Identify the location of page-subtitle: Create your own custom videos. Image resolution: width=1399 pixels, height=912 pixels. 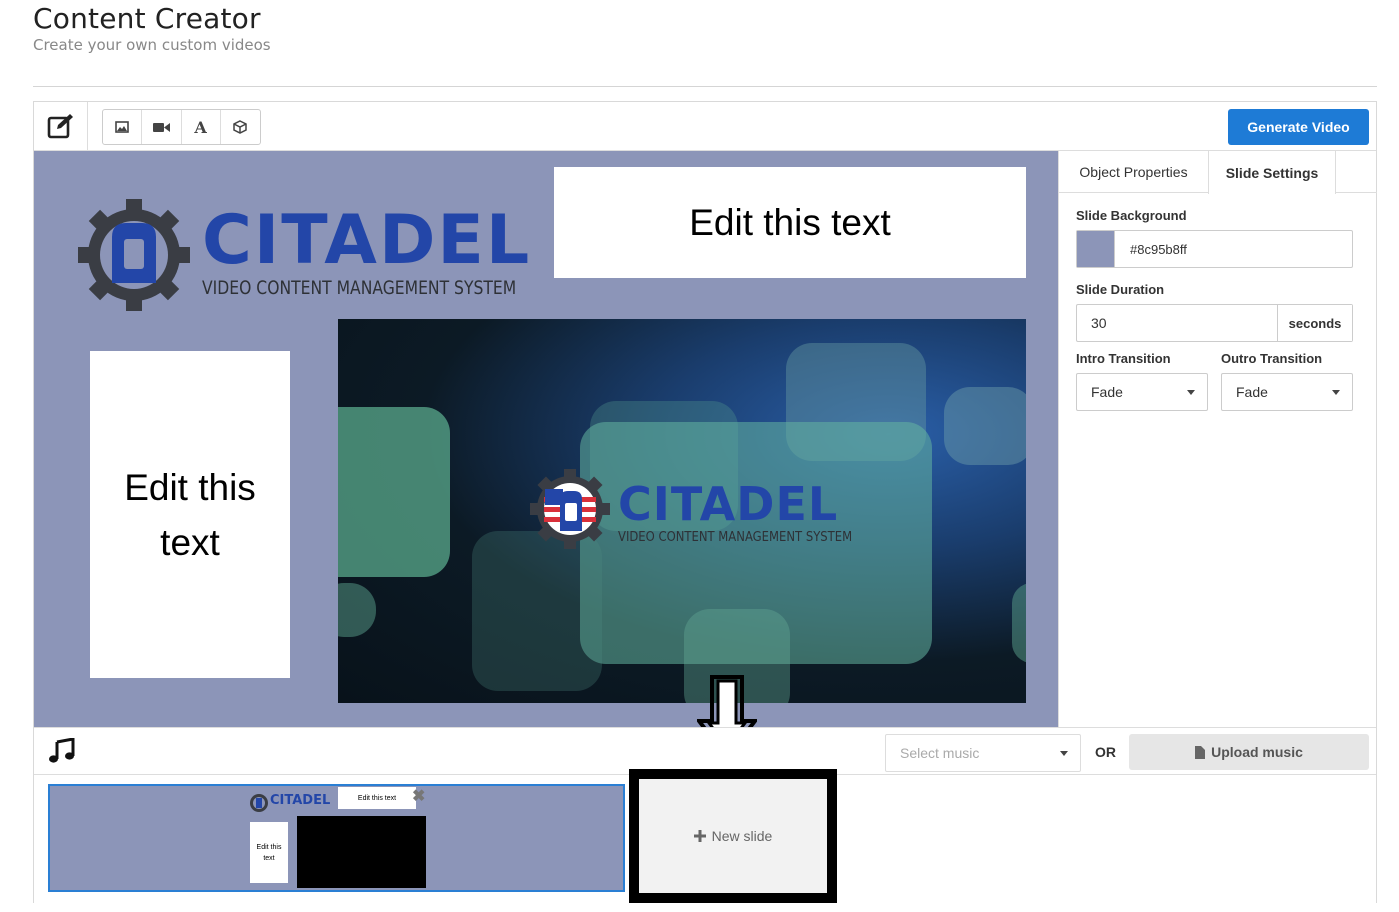
(152, 45).